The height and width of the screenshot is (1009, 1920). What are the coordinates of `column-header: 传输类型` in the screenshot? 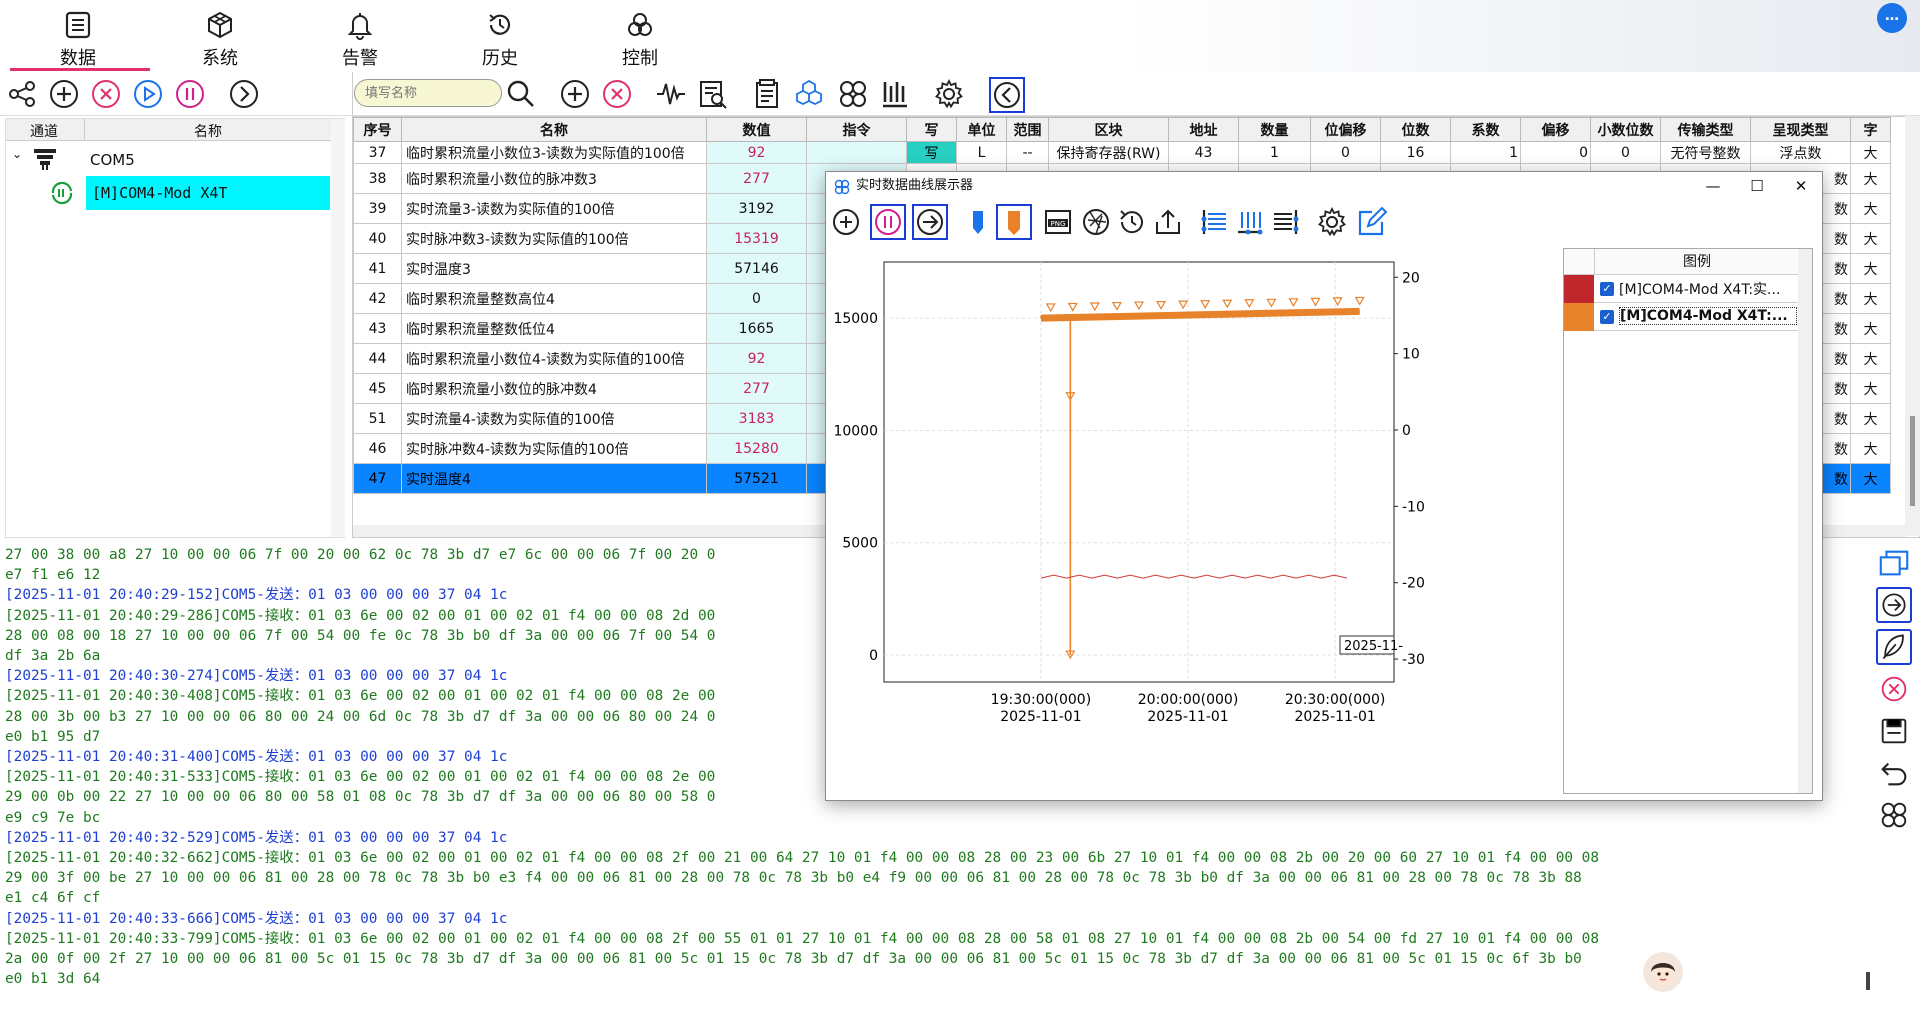 It's located at (1705, 129).